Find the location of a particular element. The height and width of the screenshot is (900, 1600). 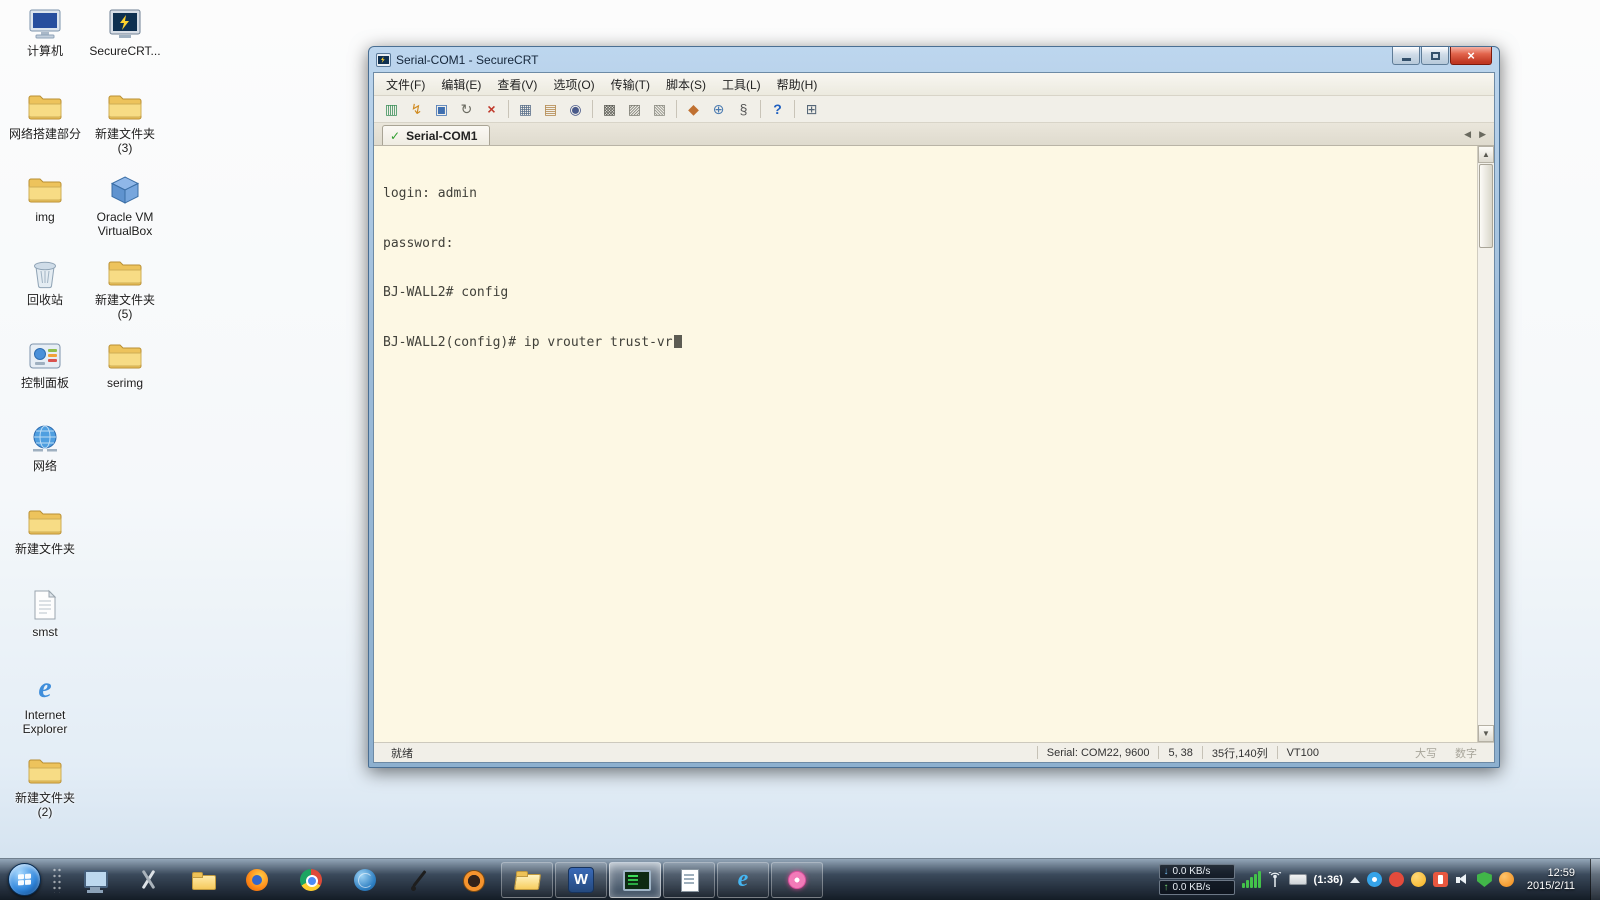

net-speed-widget: ↓ 0.0 KB/s ↑ 0.0 KB/s is located at coordinates (1196, 879).